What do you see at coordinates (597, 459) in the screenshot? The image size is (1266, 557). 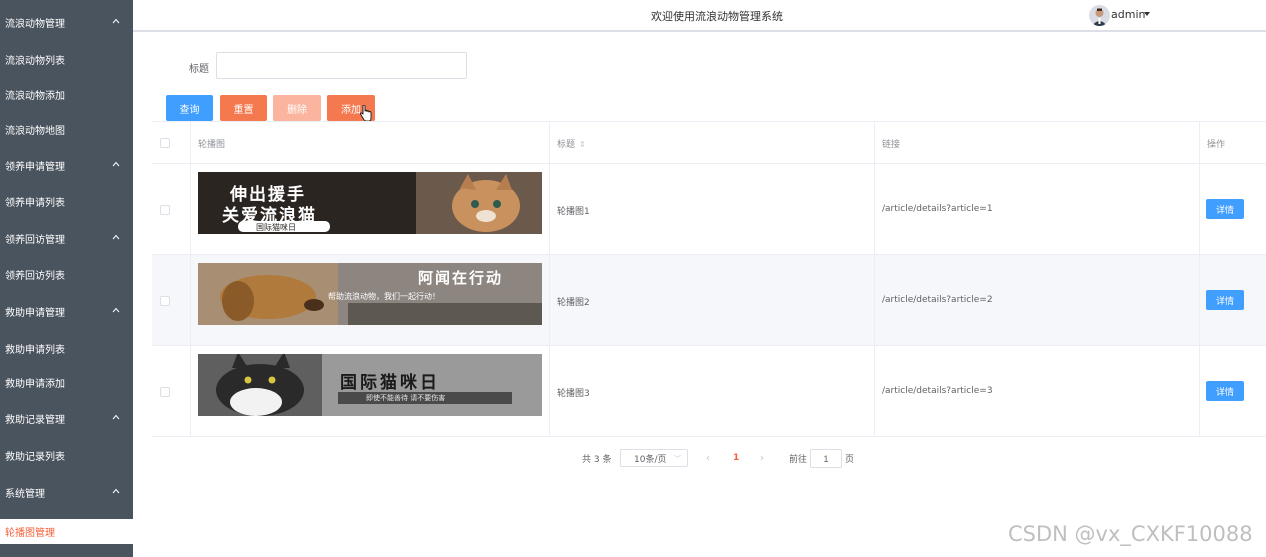 I see `pagination-total: 共 3 条` at bounding box center [597, 459].